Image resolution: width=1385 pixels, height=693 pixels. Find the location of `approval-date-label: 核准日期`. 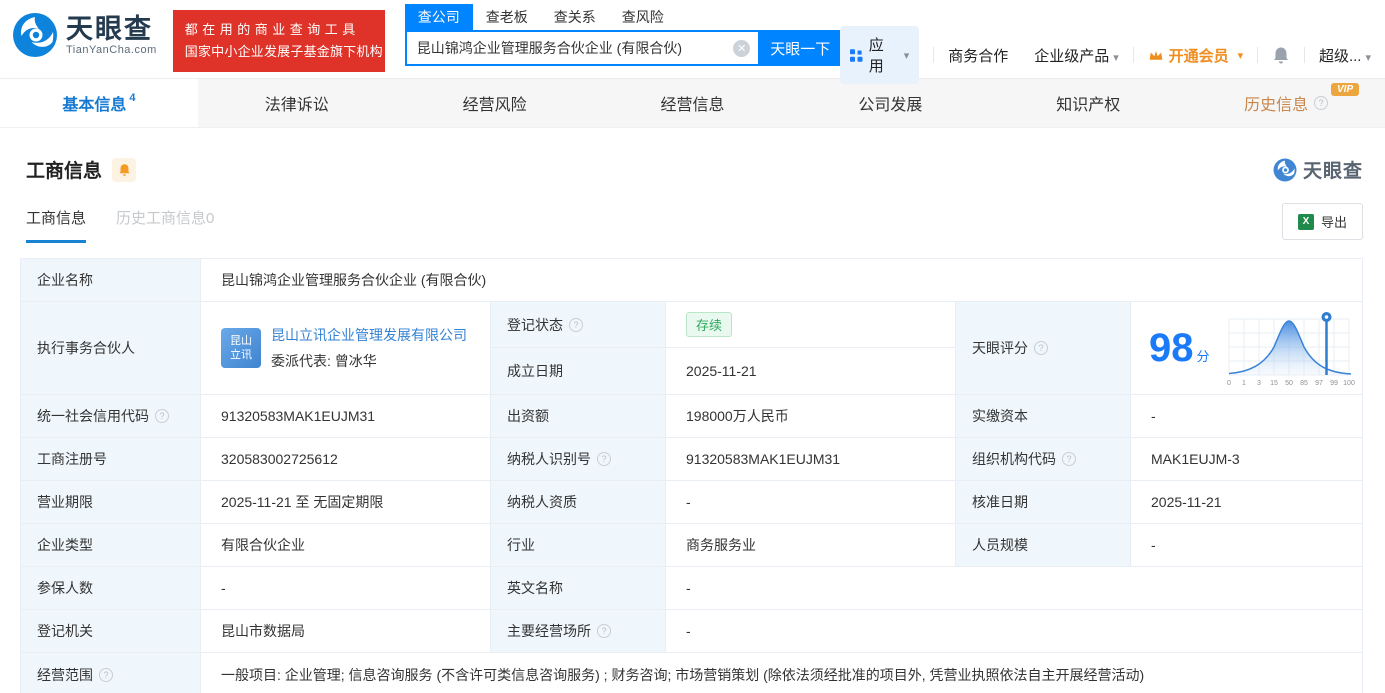

approval-date-label: 核准日期 is located at coordinates (1043, 502).